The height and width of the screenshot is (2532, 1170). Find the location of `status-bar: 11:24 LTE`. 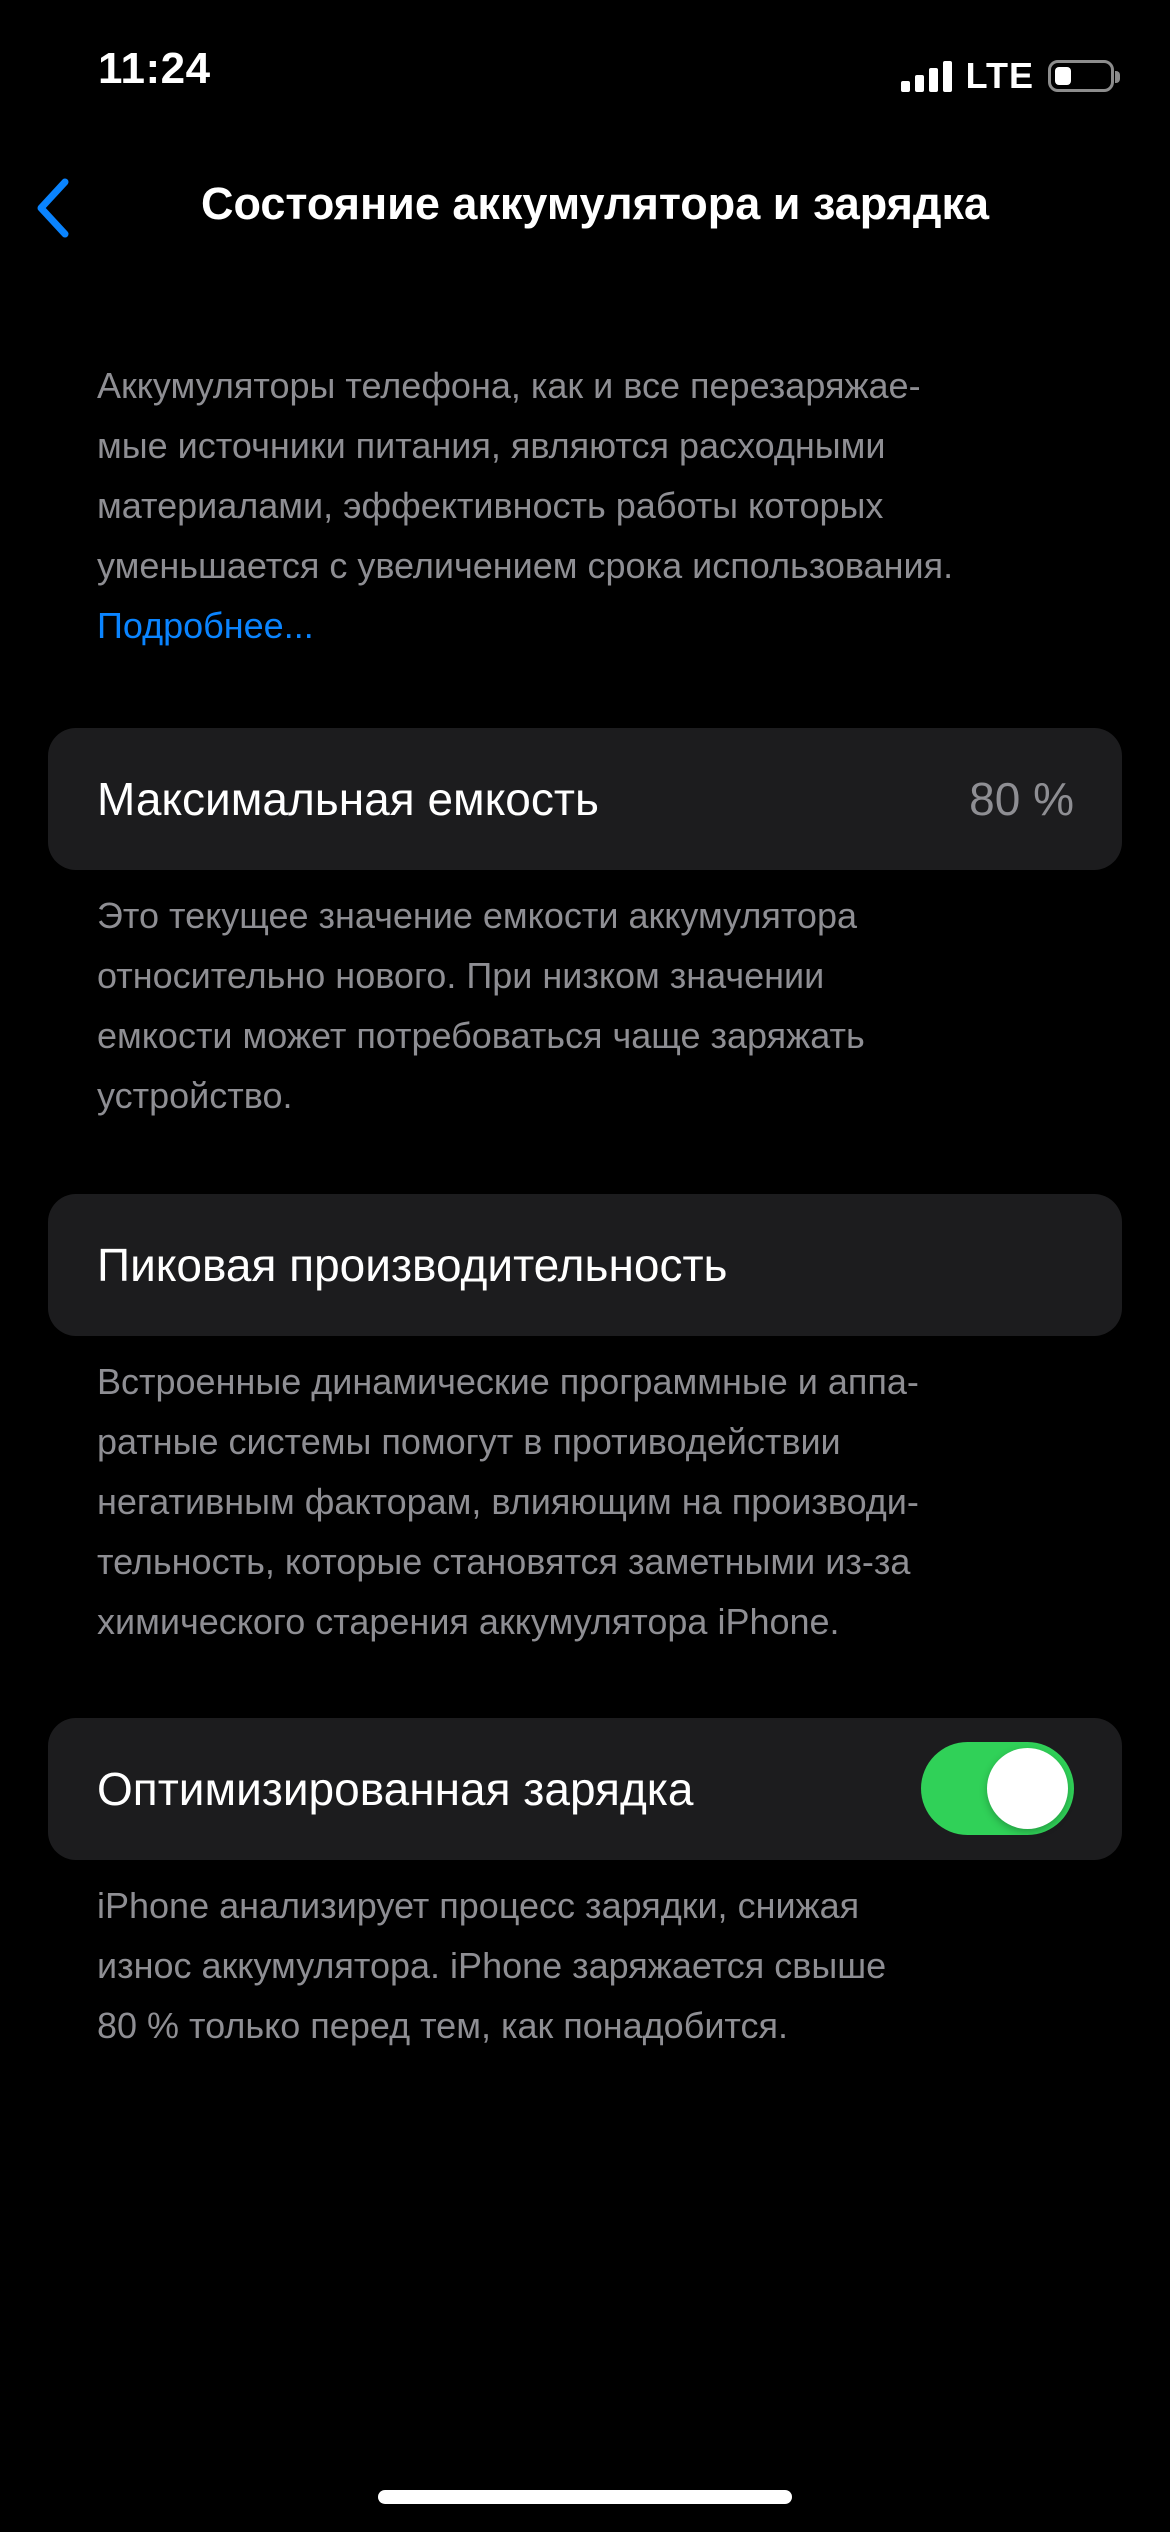

status-bar: 11:24 LTE is located at coordinates (585, 75).